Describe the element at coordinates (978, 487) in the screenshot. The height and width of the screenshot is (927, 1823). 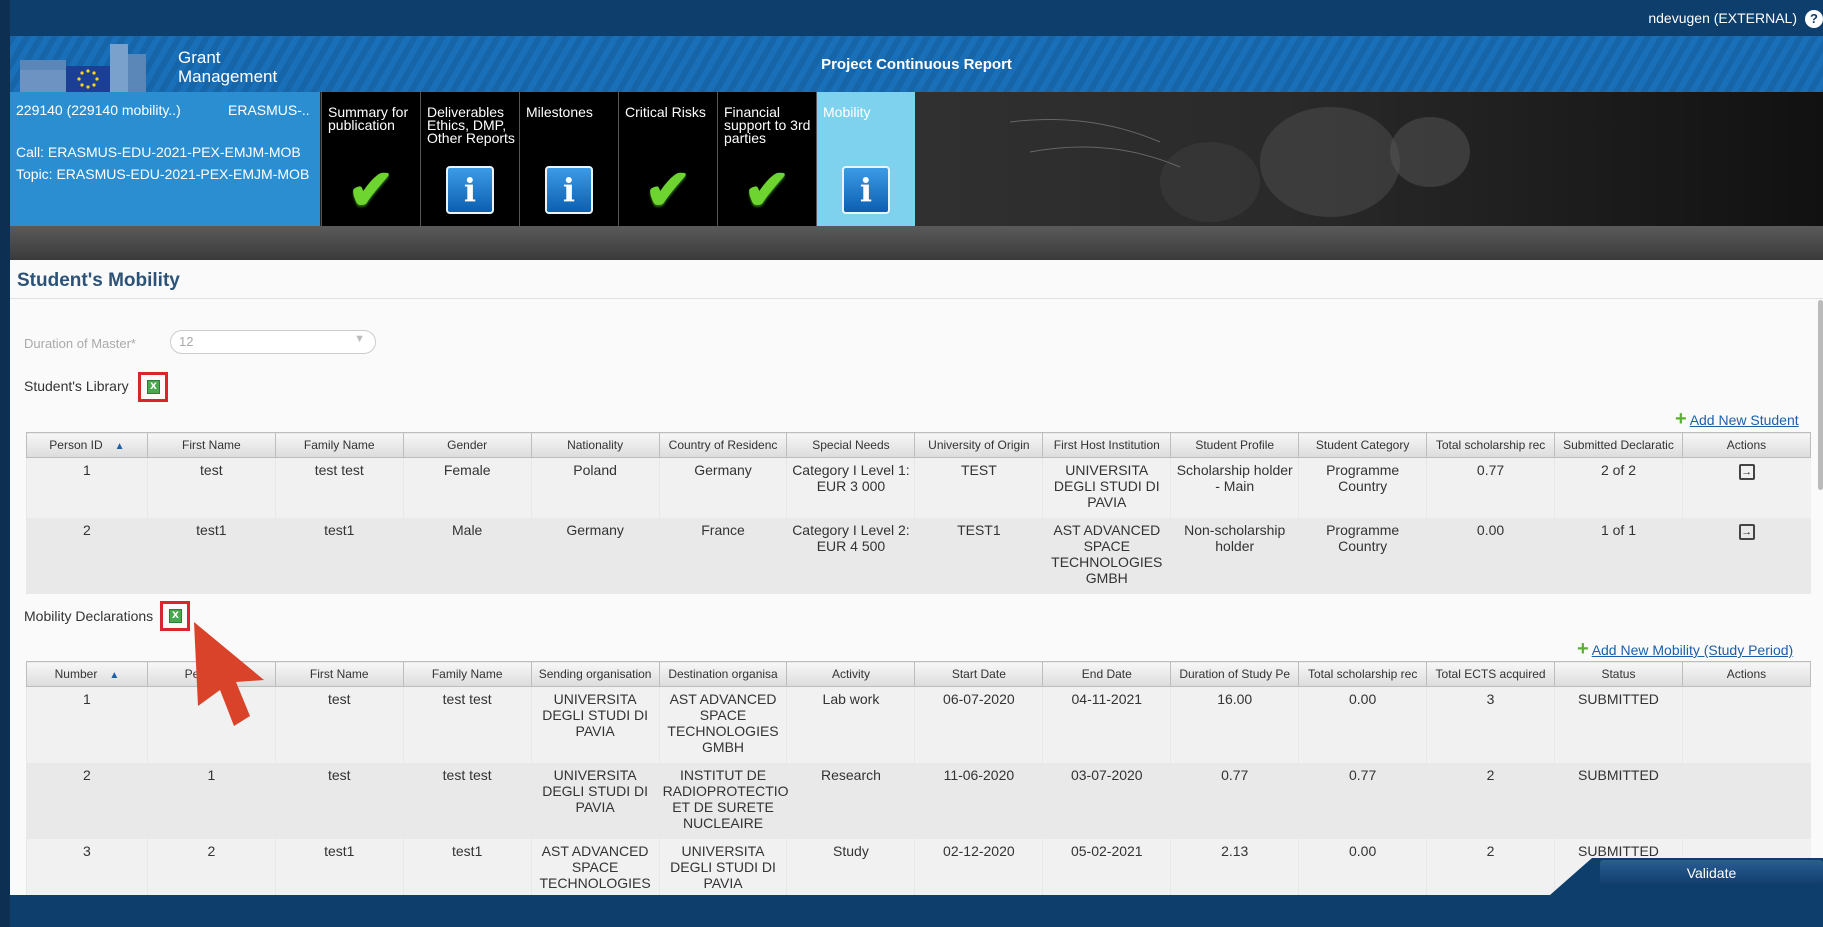
I see `cell: TEST` at that location.